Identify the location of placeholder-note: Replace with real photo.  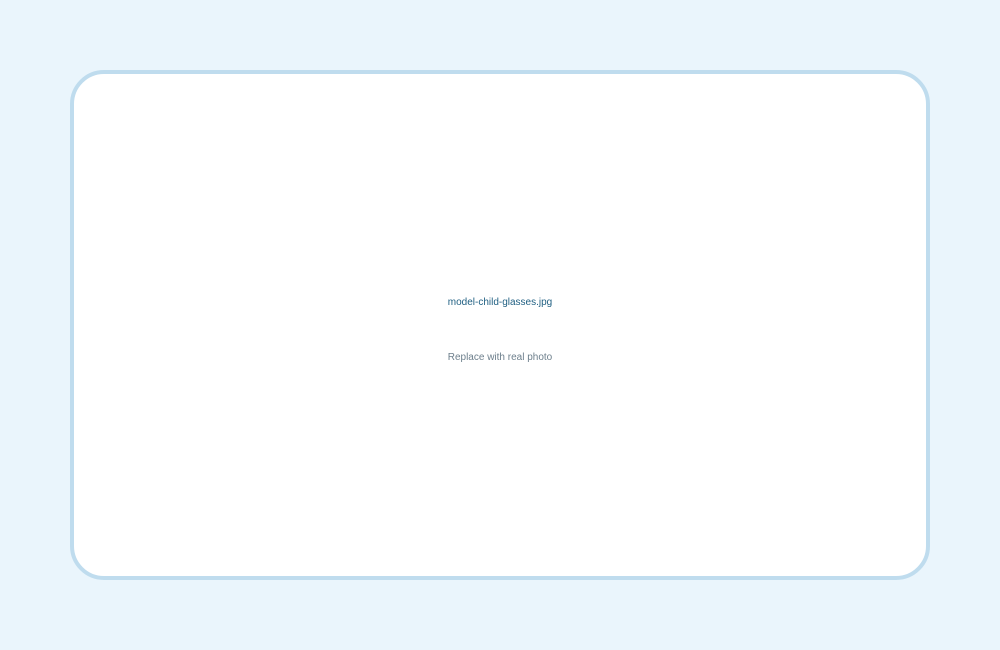
(500, 357).